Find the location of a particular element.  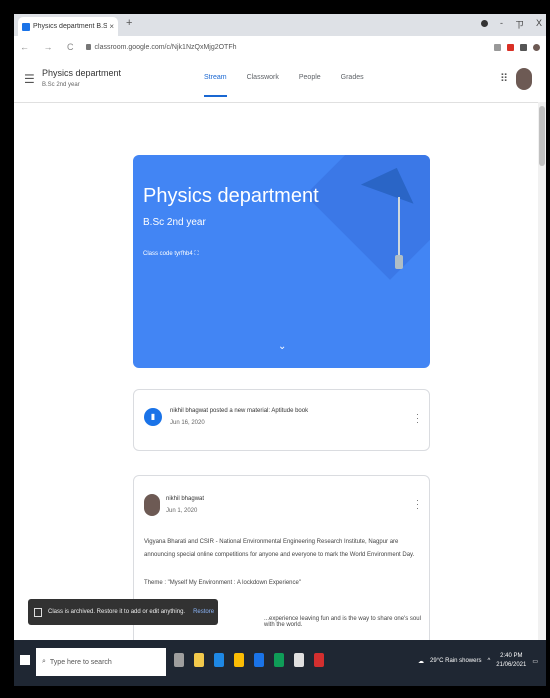

clock-date: 21/06/2021 is located at coordinates (511, 665).